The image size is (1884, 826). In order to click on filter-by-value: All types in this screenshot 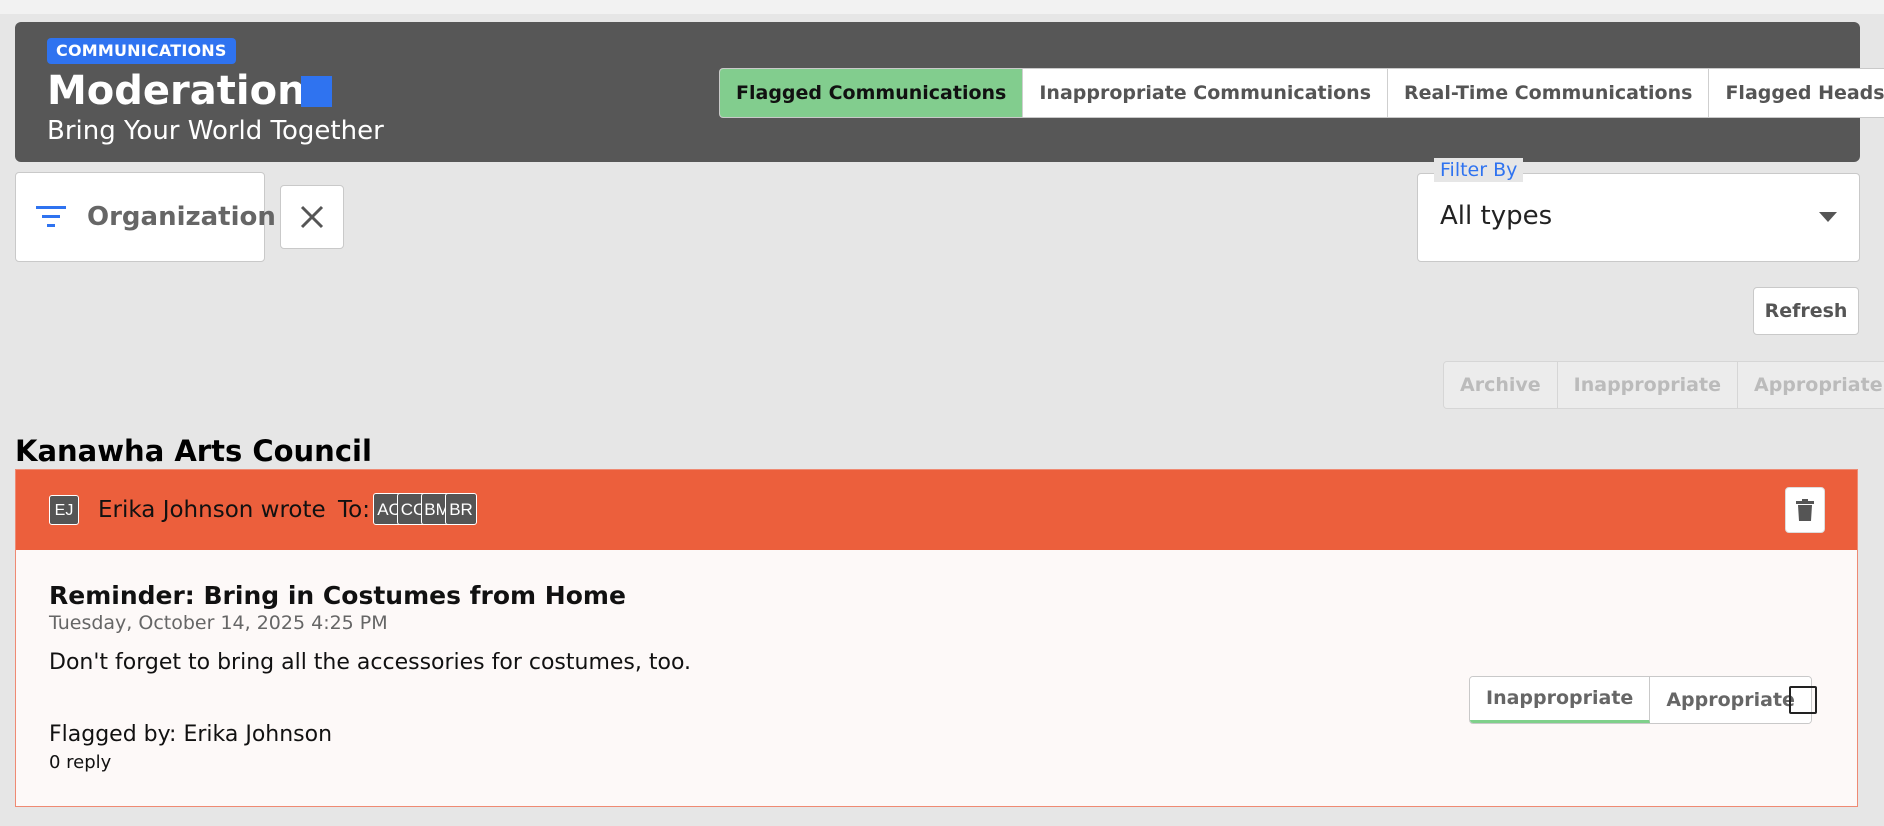, I will do `click(1496, 216)`.